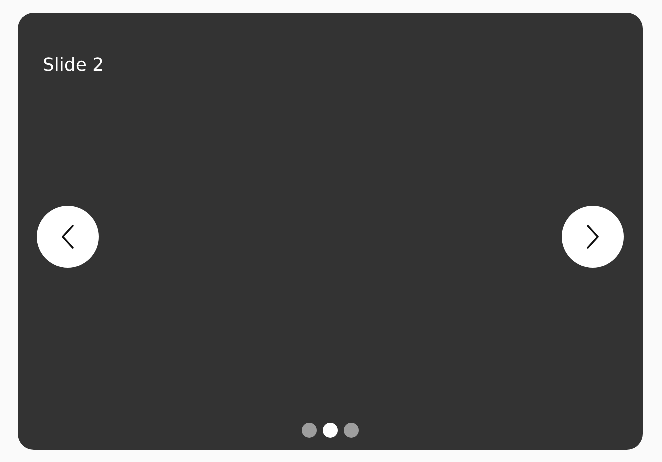 This screenshot has height=462, width=662. I want to click on chevron-left-icon, so click(68, 237).